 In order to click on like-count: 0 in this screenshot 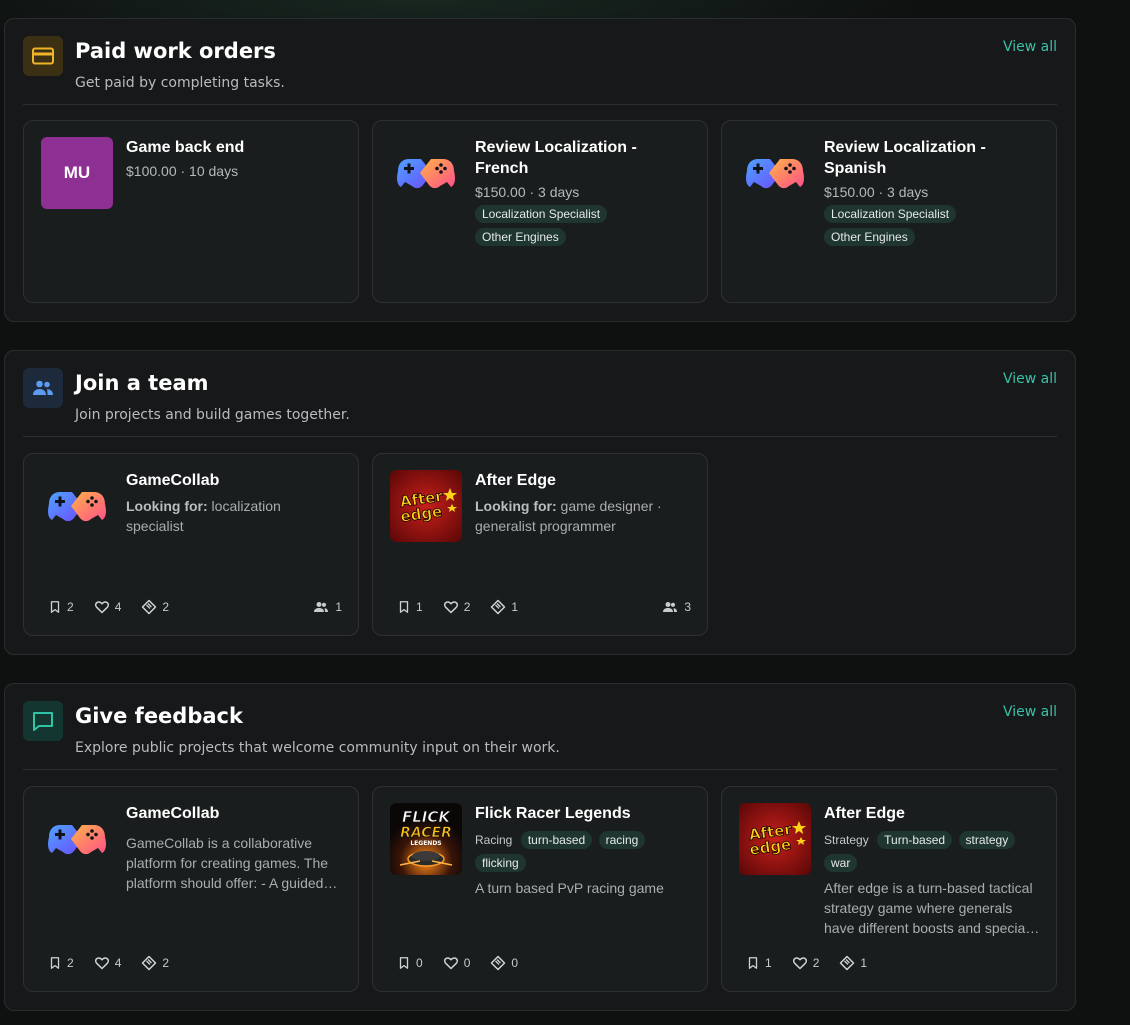, I will do `click(467, 963)`.